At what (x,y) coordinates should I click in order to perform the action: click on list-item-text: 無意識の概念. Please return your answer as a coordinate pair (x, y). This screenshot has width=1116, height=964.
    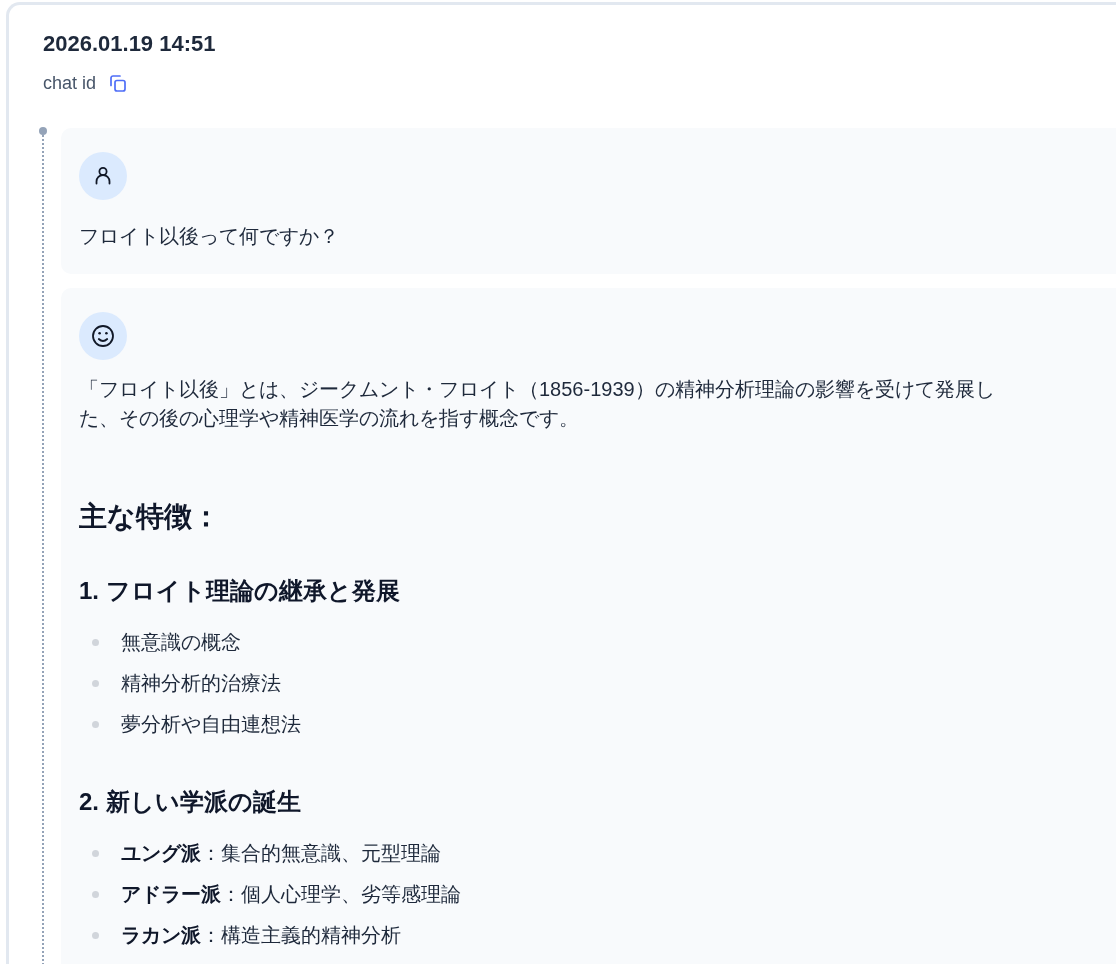
    Looking at the image, I should click on (181, 642).